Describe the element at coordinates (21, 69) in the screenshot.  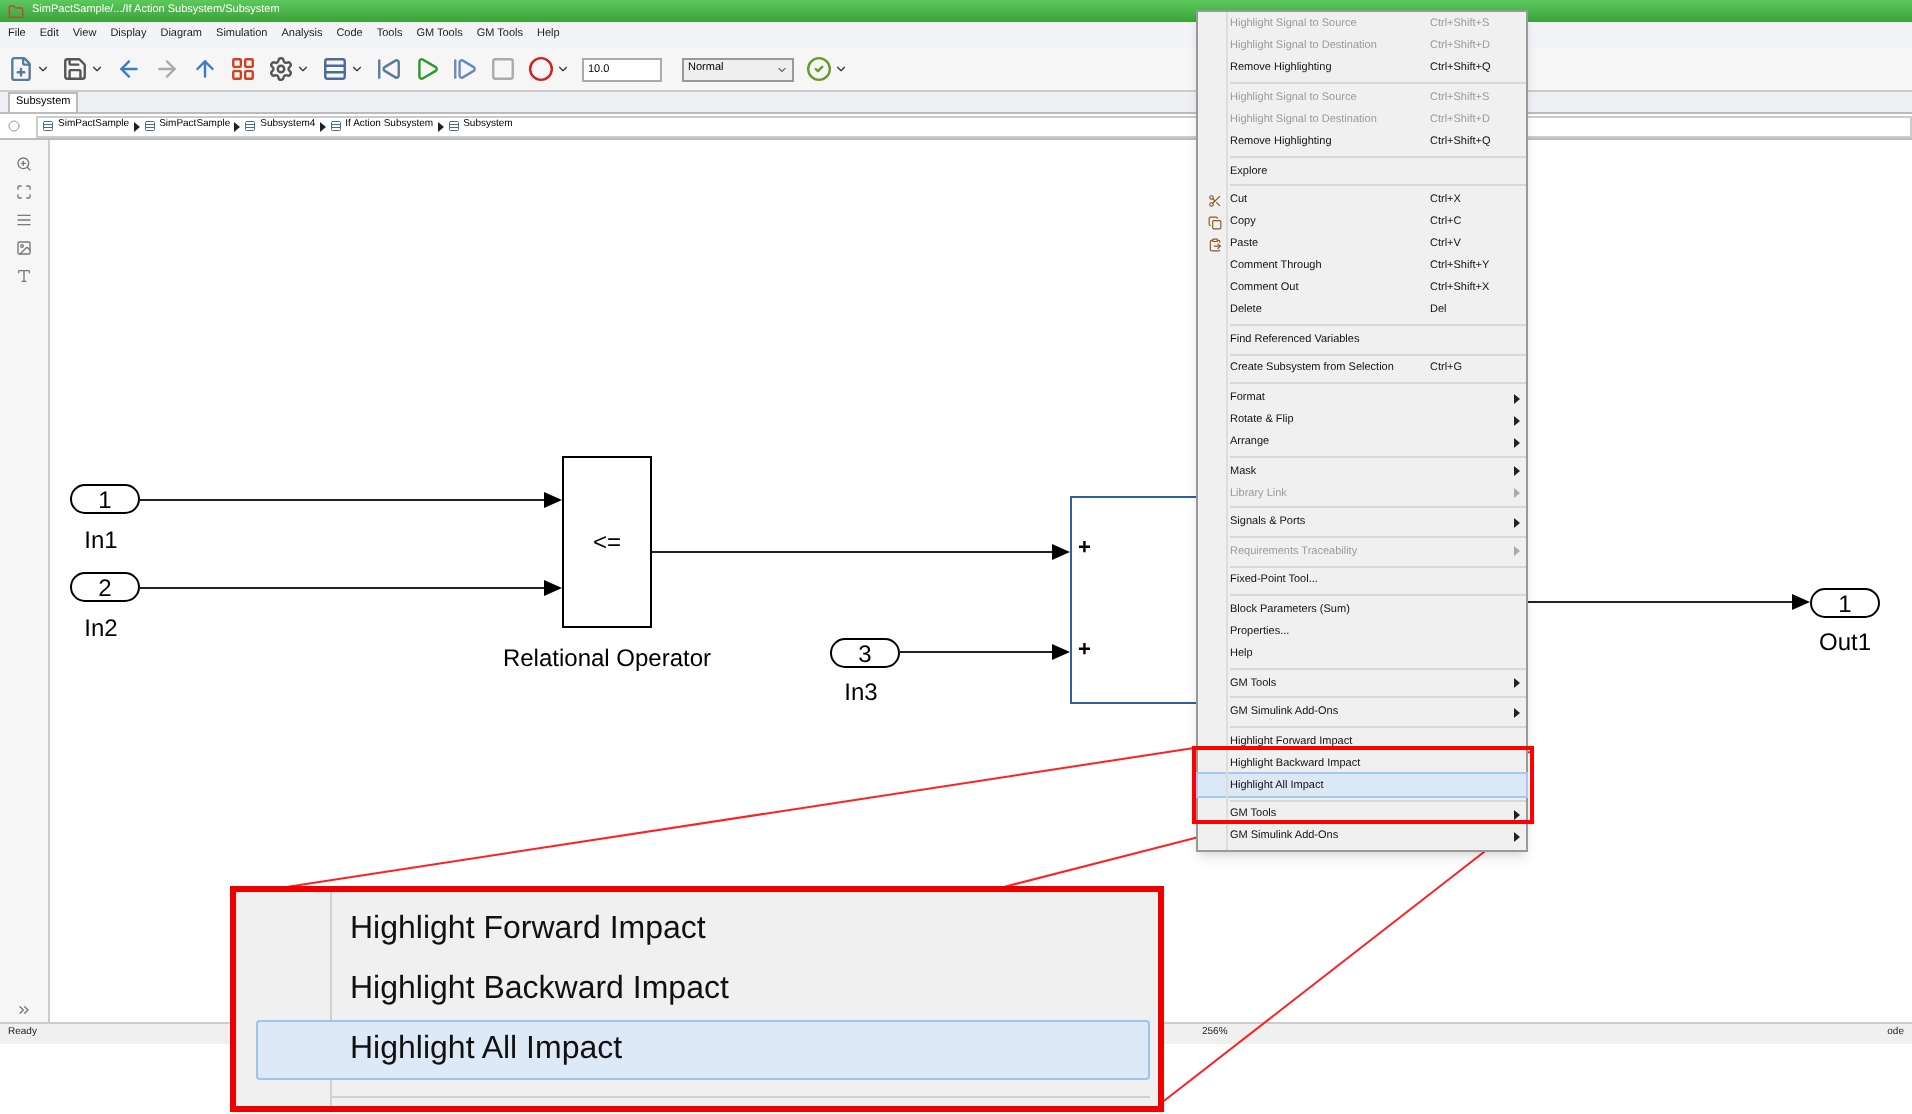
I see `new-file-icon` at that location.